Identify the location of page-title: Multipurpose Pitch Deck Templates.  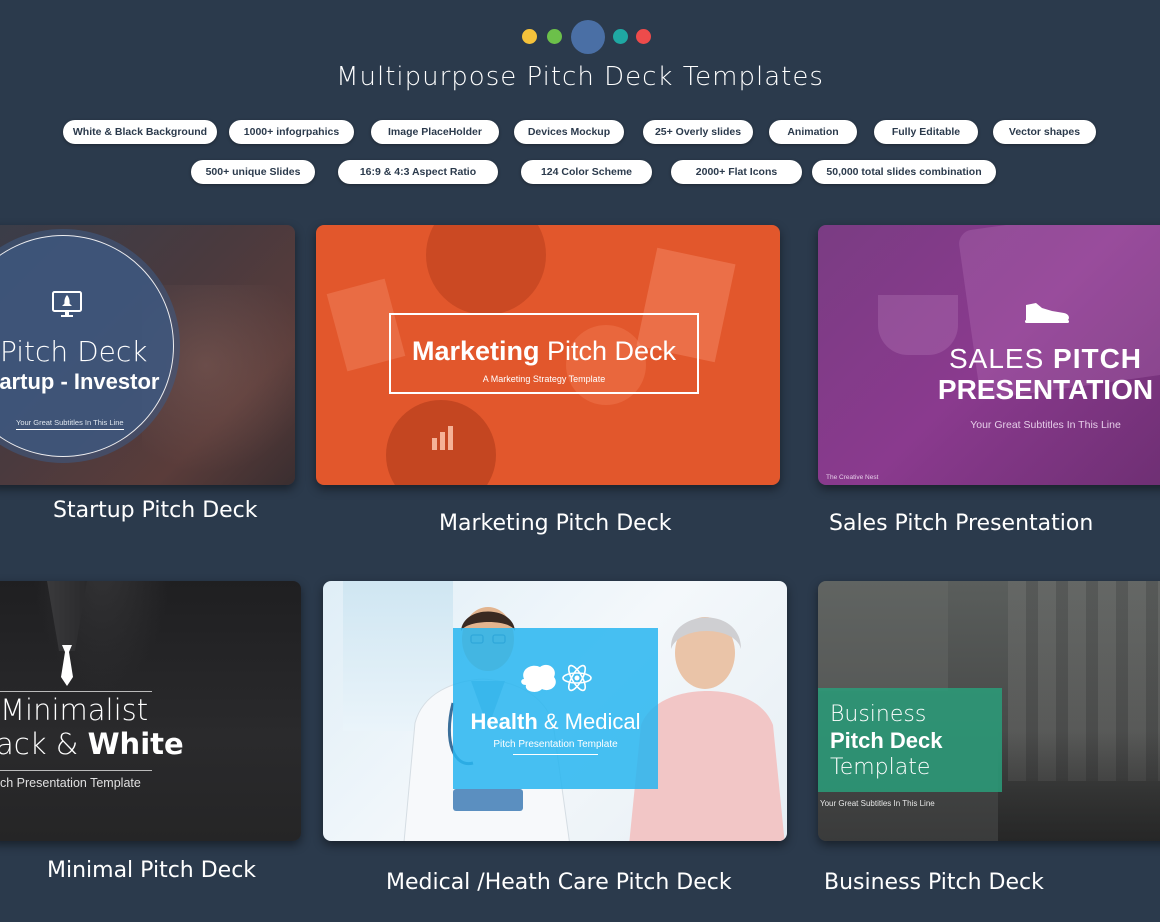
(580, 77).